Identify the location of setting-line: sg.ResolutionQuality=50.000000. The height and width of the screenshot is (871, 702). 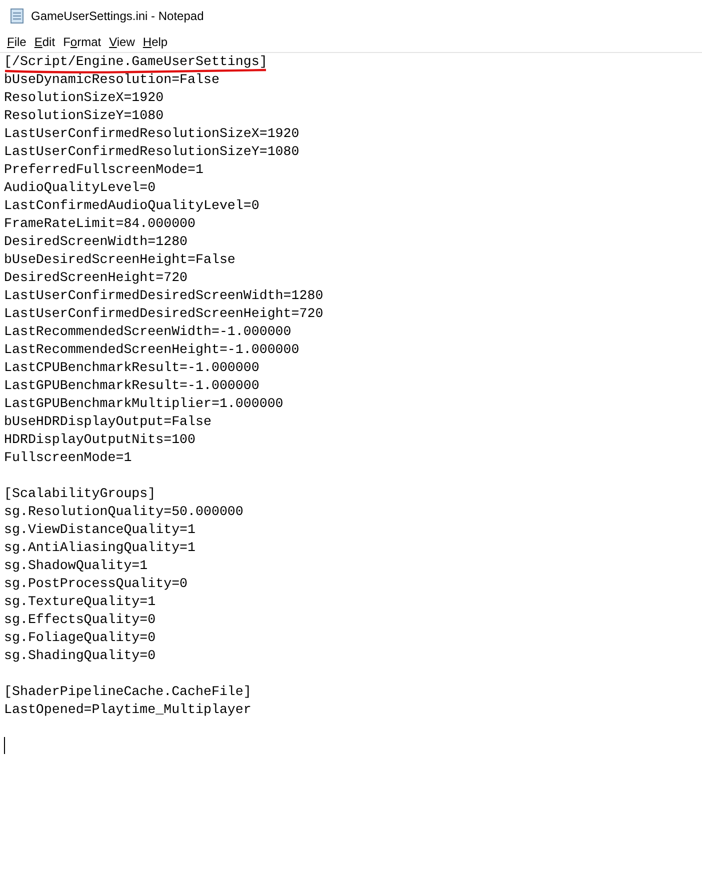
(124, 512).